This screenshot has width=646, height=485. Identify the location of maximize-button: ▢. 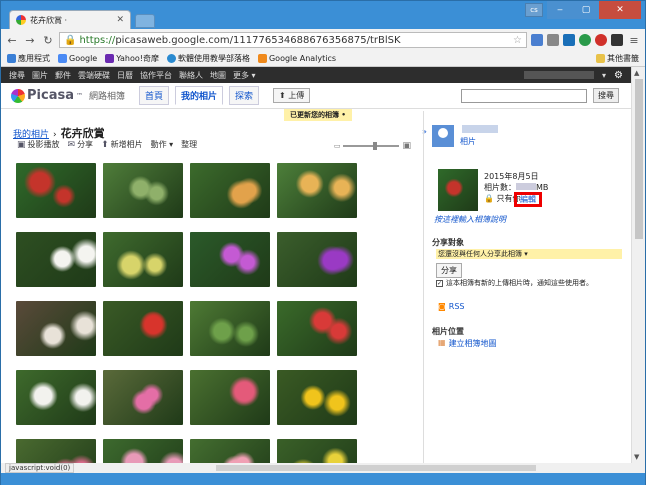
(586, 10).